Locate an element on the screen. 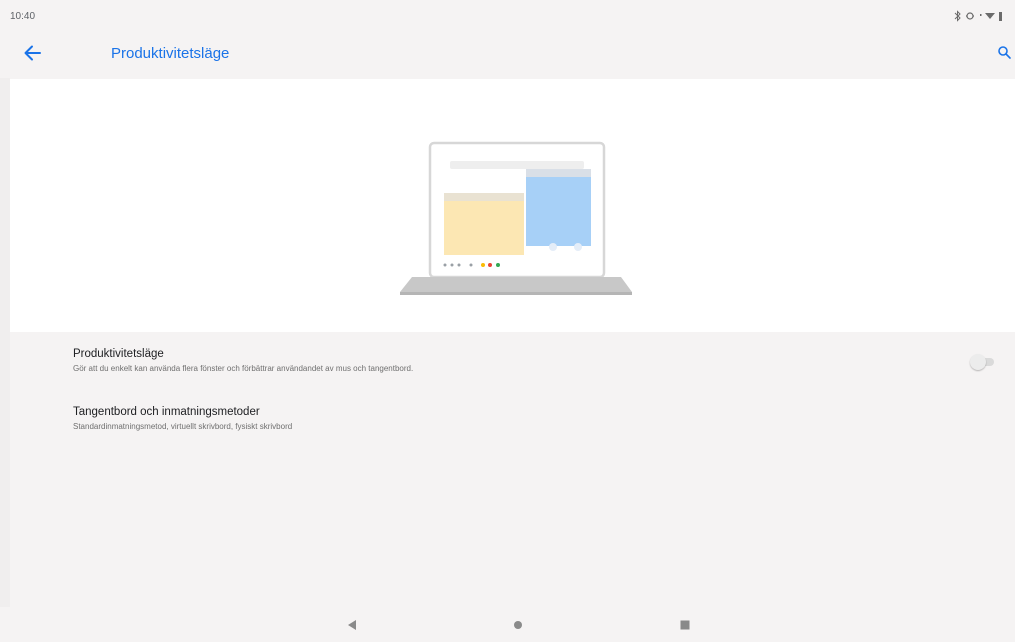 The image size is (1015, 642). laptop-base-edge is located at coordinates (516, 293).